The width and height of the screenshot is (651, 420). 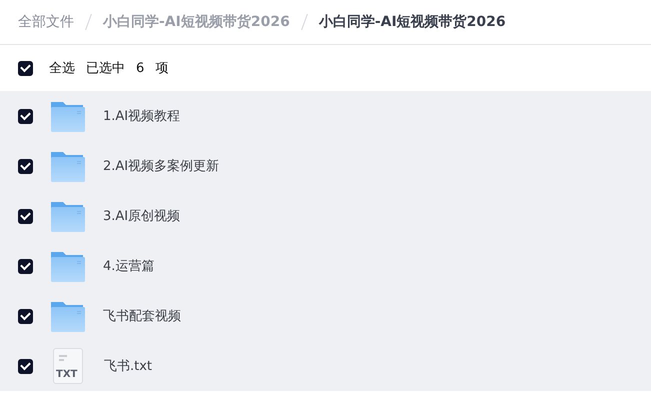 What do you see at coordinates (325, 316) in the screenshot?
I see `file-row: 飞书配套视频` at bounding box center [325, 316].